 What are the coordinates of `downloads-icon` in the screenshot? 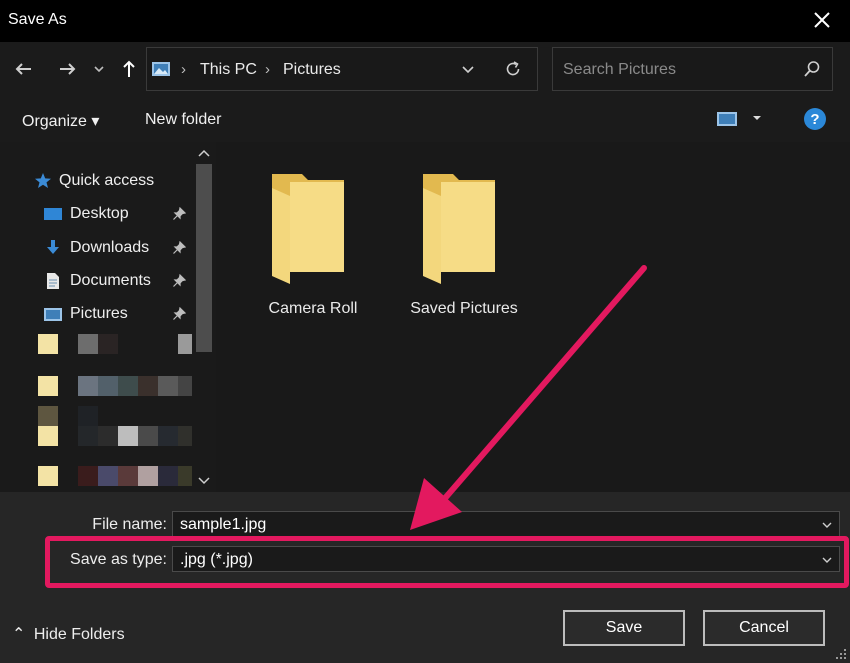 It's located at (53, 247).